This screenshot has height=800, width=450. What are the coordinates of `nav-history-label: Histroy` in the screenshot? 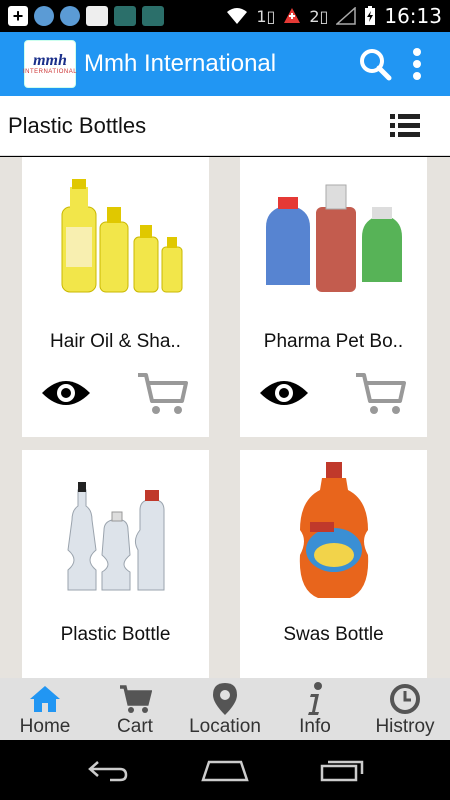 It's located at (405, 726).